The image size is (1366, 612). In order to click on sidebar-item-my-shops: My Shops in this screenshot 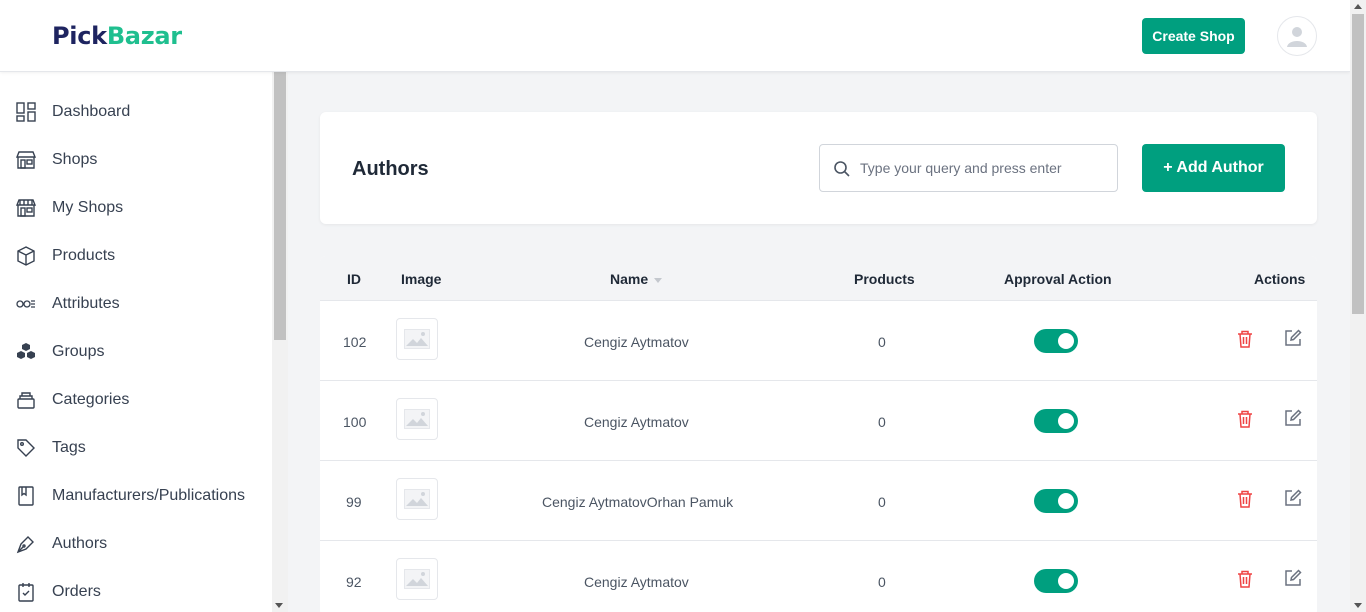, I will do `click(136, 208)`.